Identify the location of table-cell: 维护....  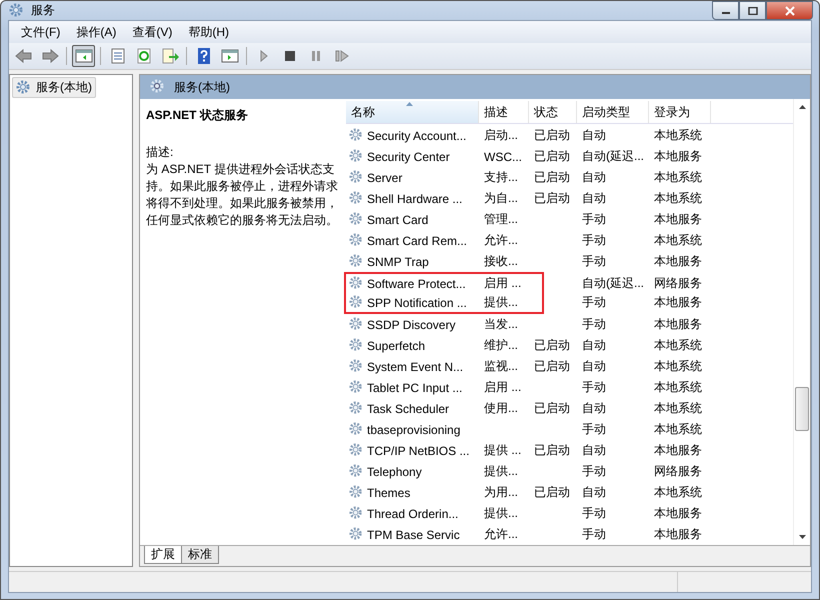
(501, 345).